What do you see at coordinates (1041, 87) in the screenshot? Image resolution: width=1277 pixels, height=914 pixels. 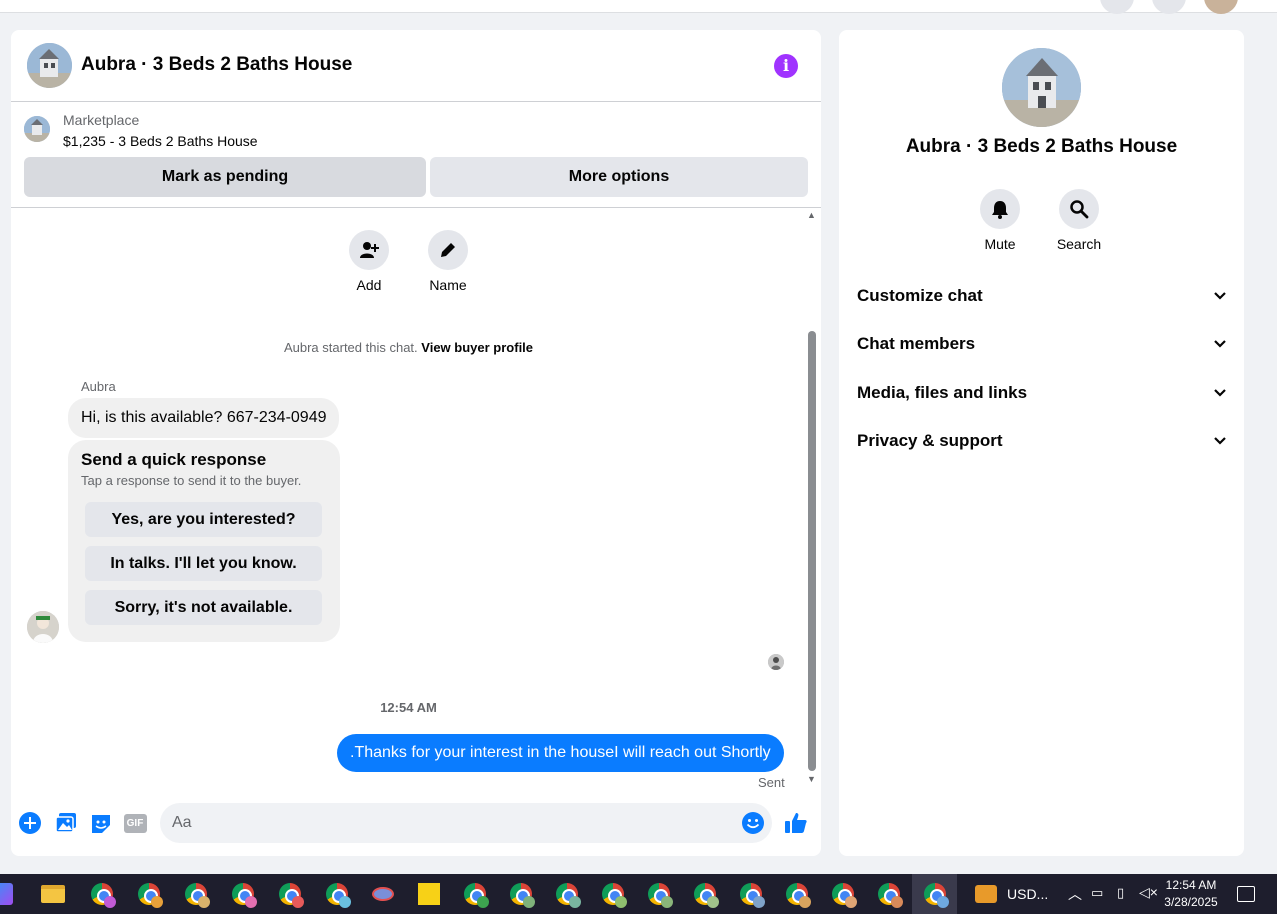 I see `conversation-avatar` at bounding box center [1041, 87].